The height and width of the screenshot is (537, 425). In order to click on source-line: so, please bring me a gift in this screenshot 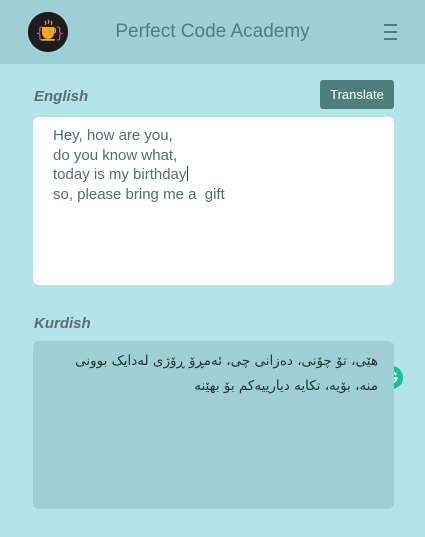, I will do `click(139, 194)`.